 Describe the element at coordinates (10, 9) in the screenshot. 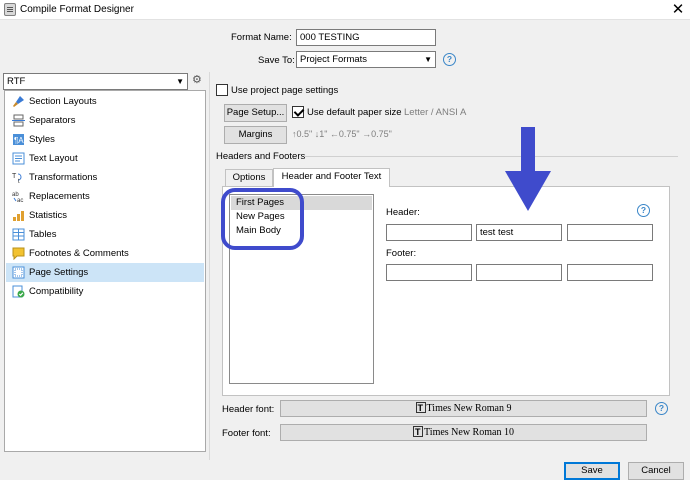

I see `compile-app-icon` at that location.